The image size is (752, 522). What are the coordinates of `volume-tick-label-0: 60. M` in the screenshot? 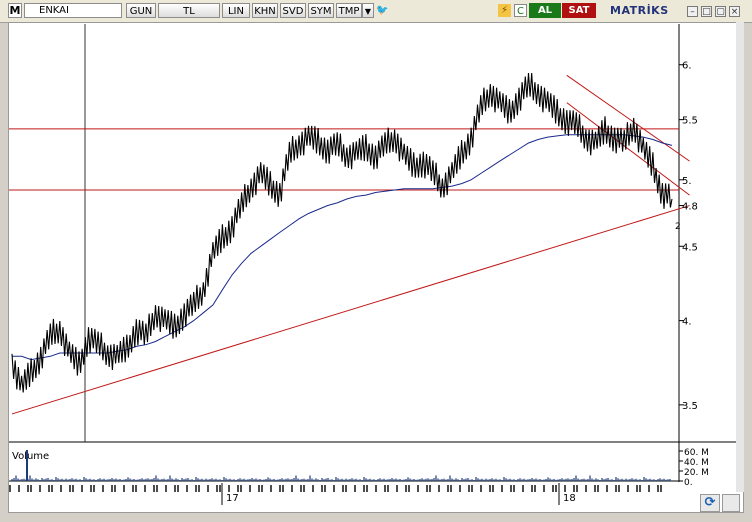 It's located at (696, 453).